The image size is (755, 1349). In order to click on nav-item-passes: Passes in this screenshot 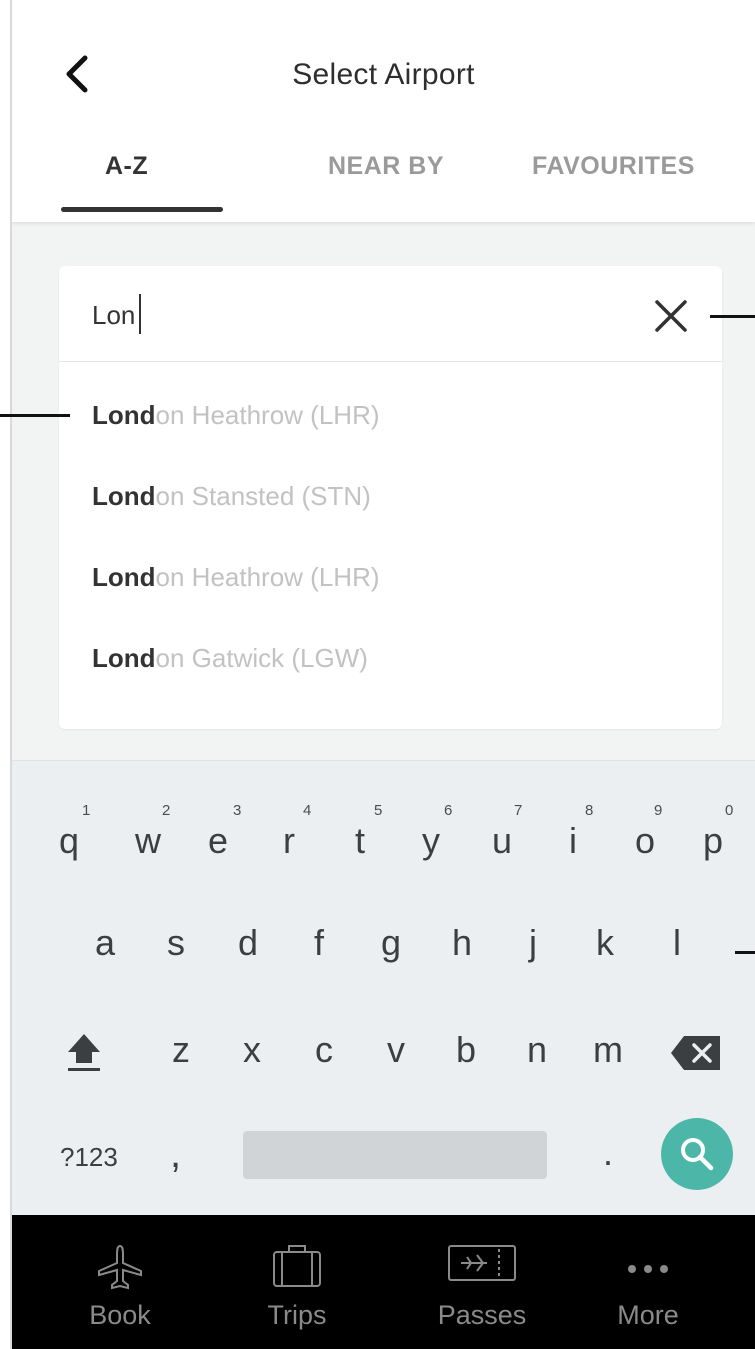, I will do `click(482, 1282)`.